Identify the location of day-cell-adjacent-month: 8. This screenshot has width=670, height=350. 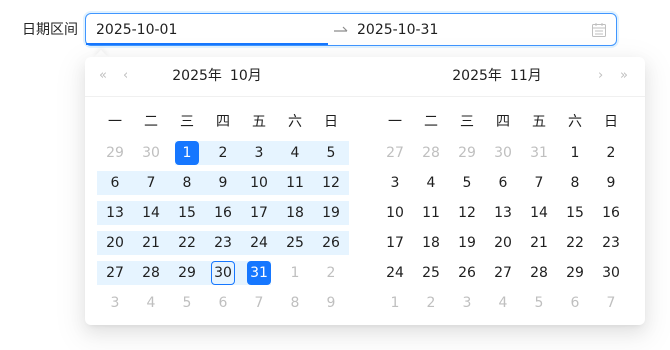
(295, 303).